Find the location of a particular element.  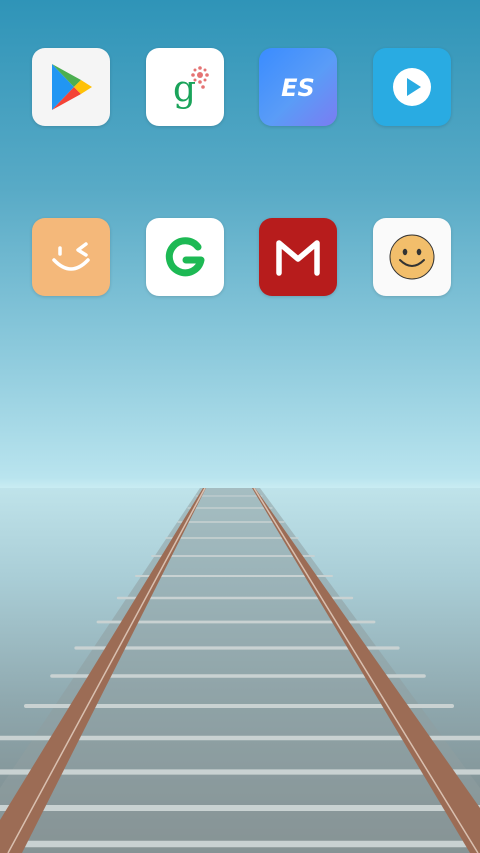

gmail-app is located at coordinates (298, 257).